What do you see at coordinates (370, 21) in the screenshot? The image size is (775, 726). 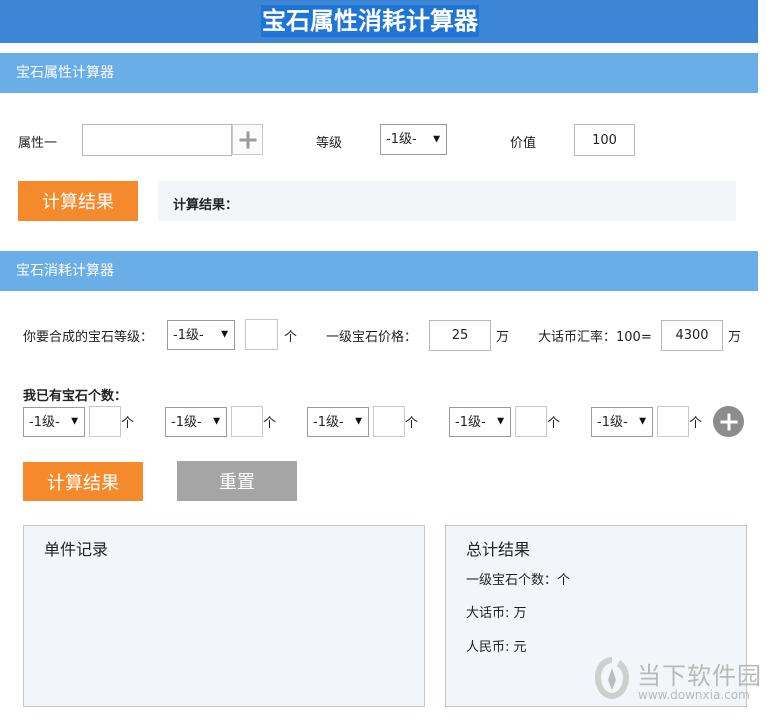 I see `page-title: 宝石属性消耗计算器` at bounding box center [370, 21].